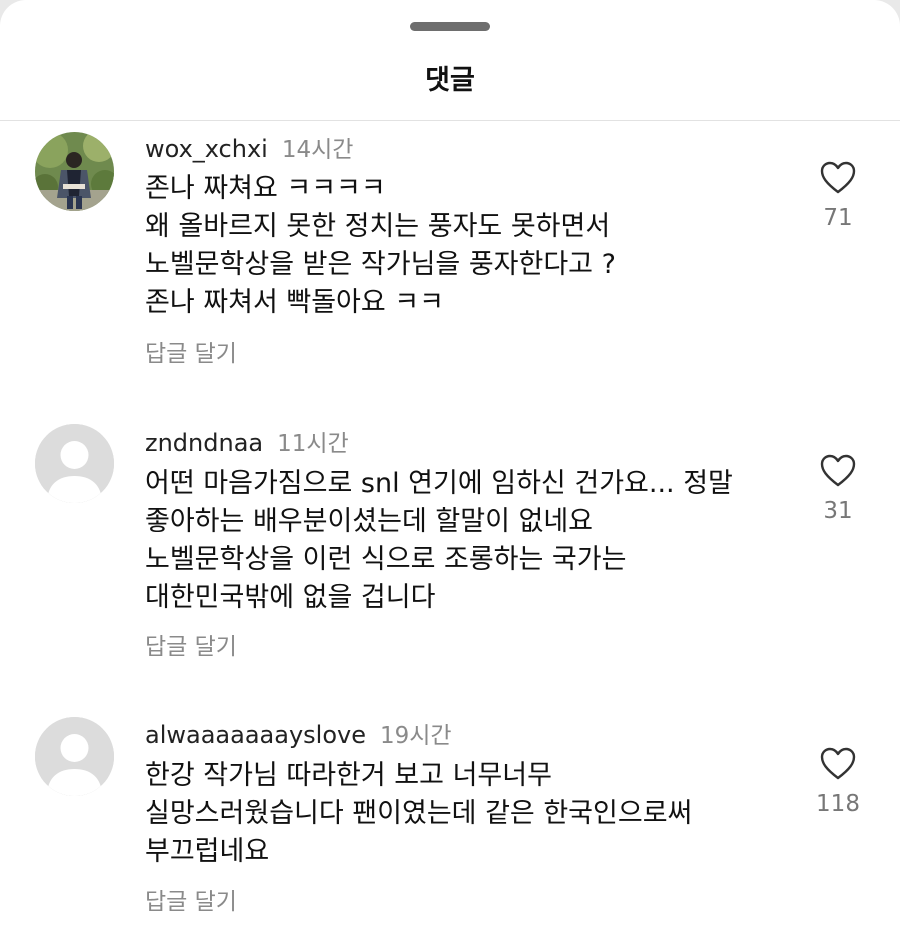  Describe the element at coordinates (838, 218) in the screenshot. I see `like-count: 71` at that location.